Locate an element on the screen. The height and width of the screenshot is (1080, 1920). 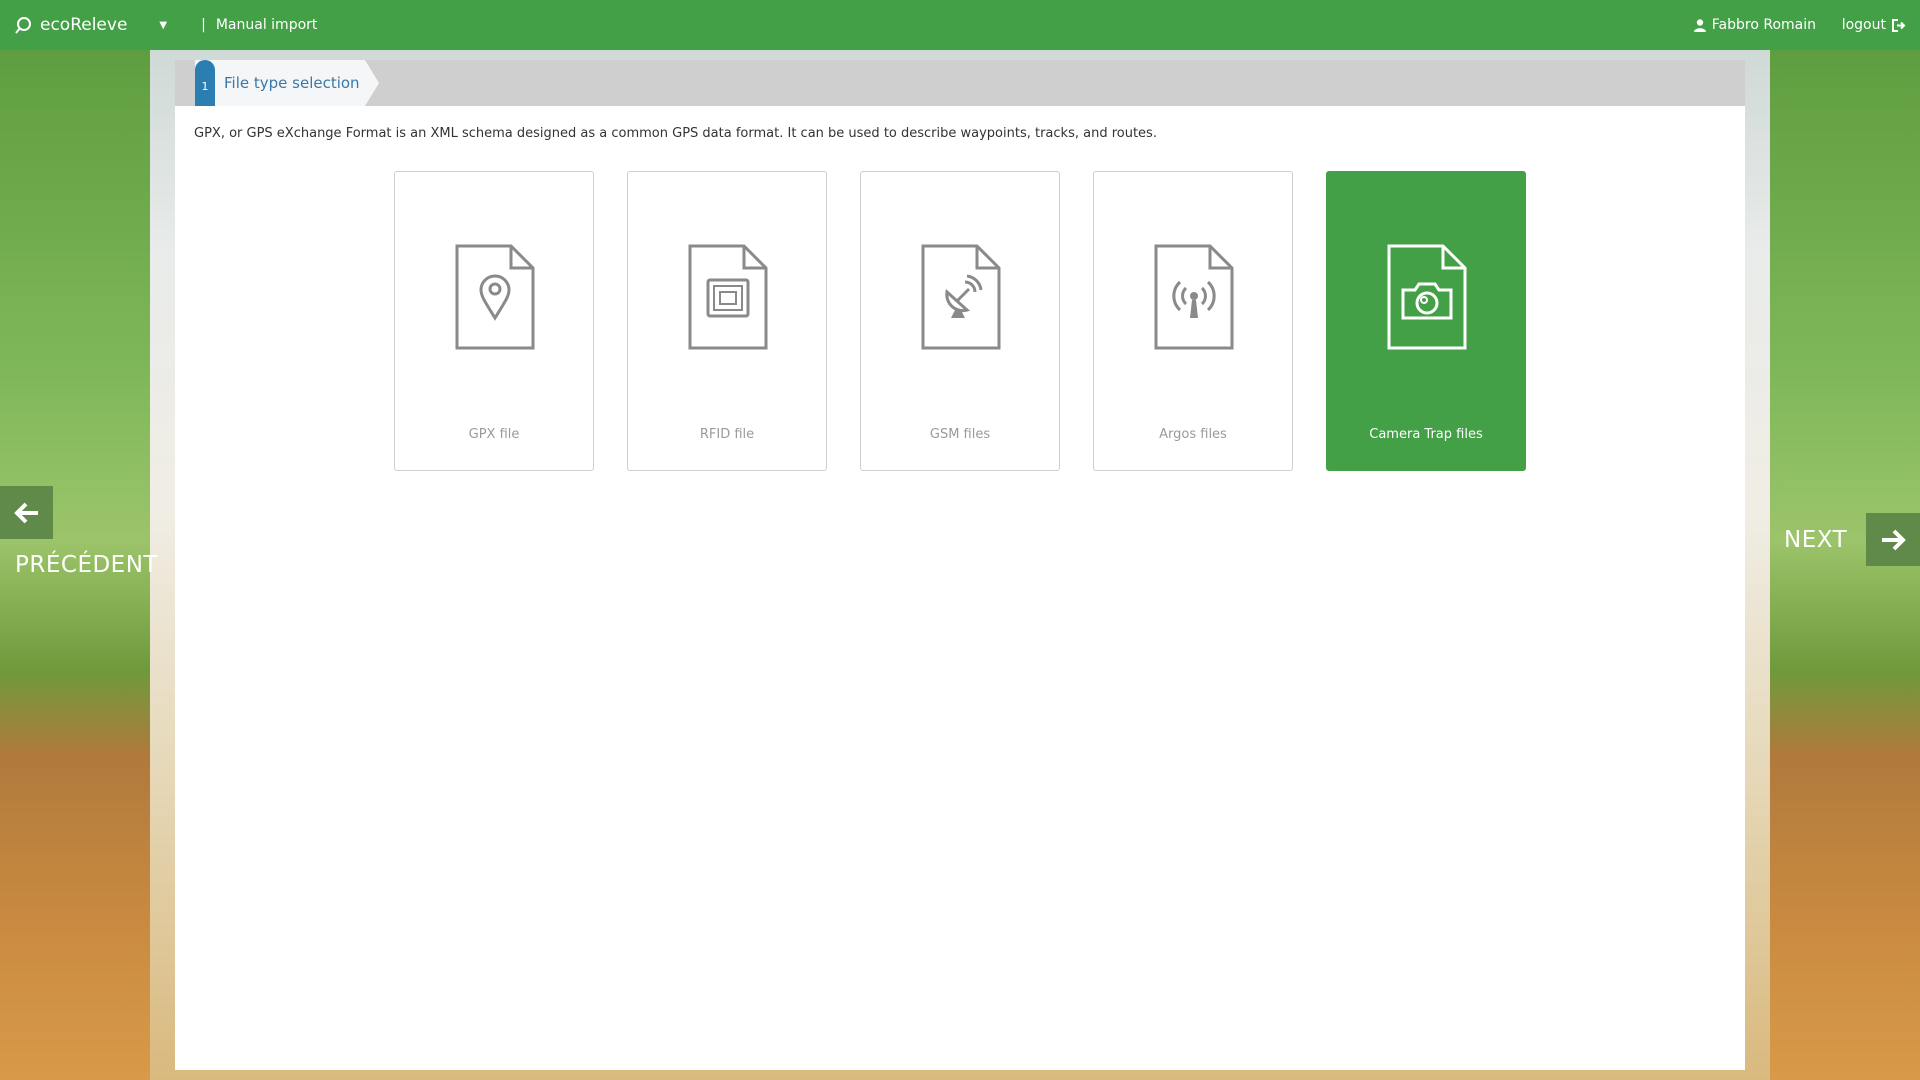
file-type-card-argos: Argos files is located at coordinates (1193, 321).